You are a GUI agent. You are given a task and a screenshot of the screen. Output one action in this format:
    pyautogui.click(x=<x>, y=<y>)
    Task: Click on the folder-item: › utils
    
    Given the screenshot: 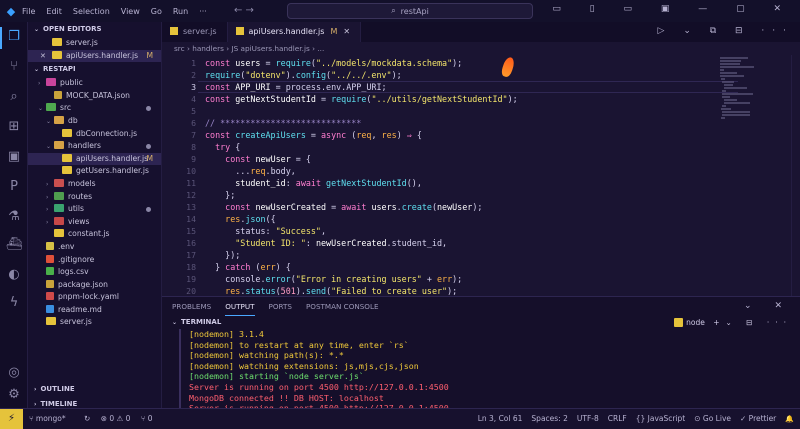 What is the action you would take?
    pyautogui.click(x=94, y=209)
    